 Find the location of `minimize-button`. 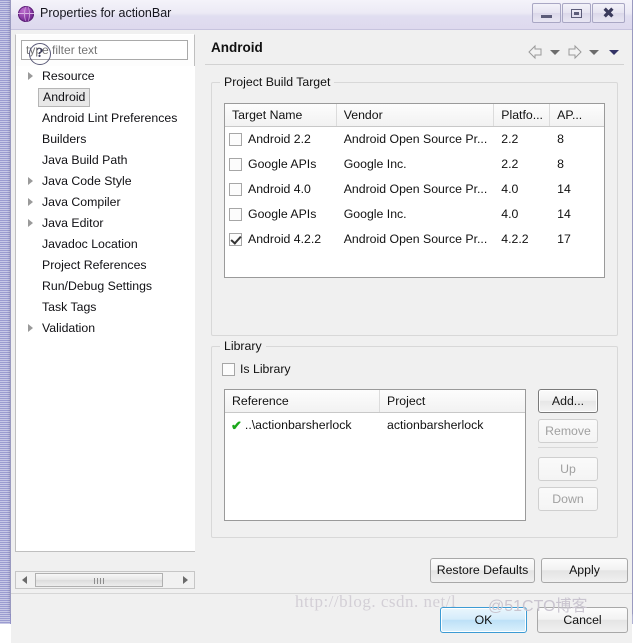

minimize-button is located at coordinates (546, 13).